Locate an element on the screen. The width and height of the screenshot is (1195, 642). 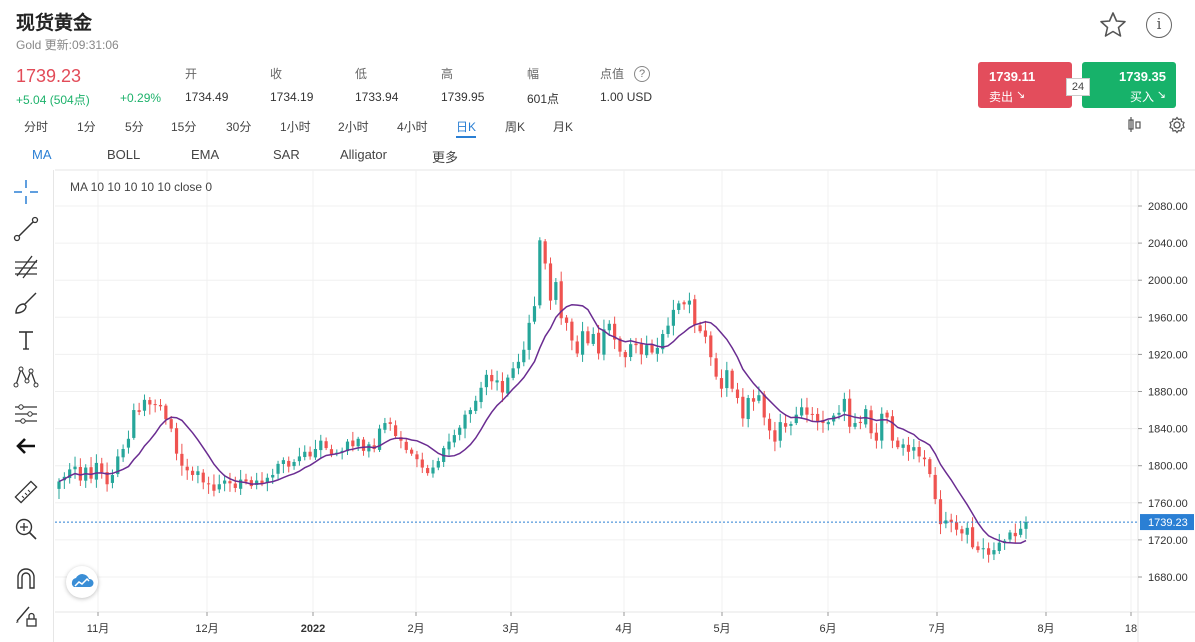
time-axis: 11月 12月 2022 2月 3月 4月 5月 6月 7月 8月 18 is located at coordinates (612, 623).